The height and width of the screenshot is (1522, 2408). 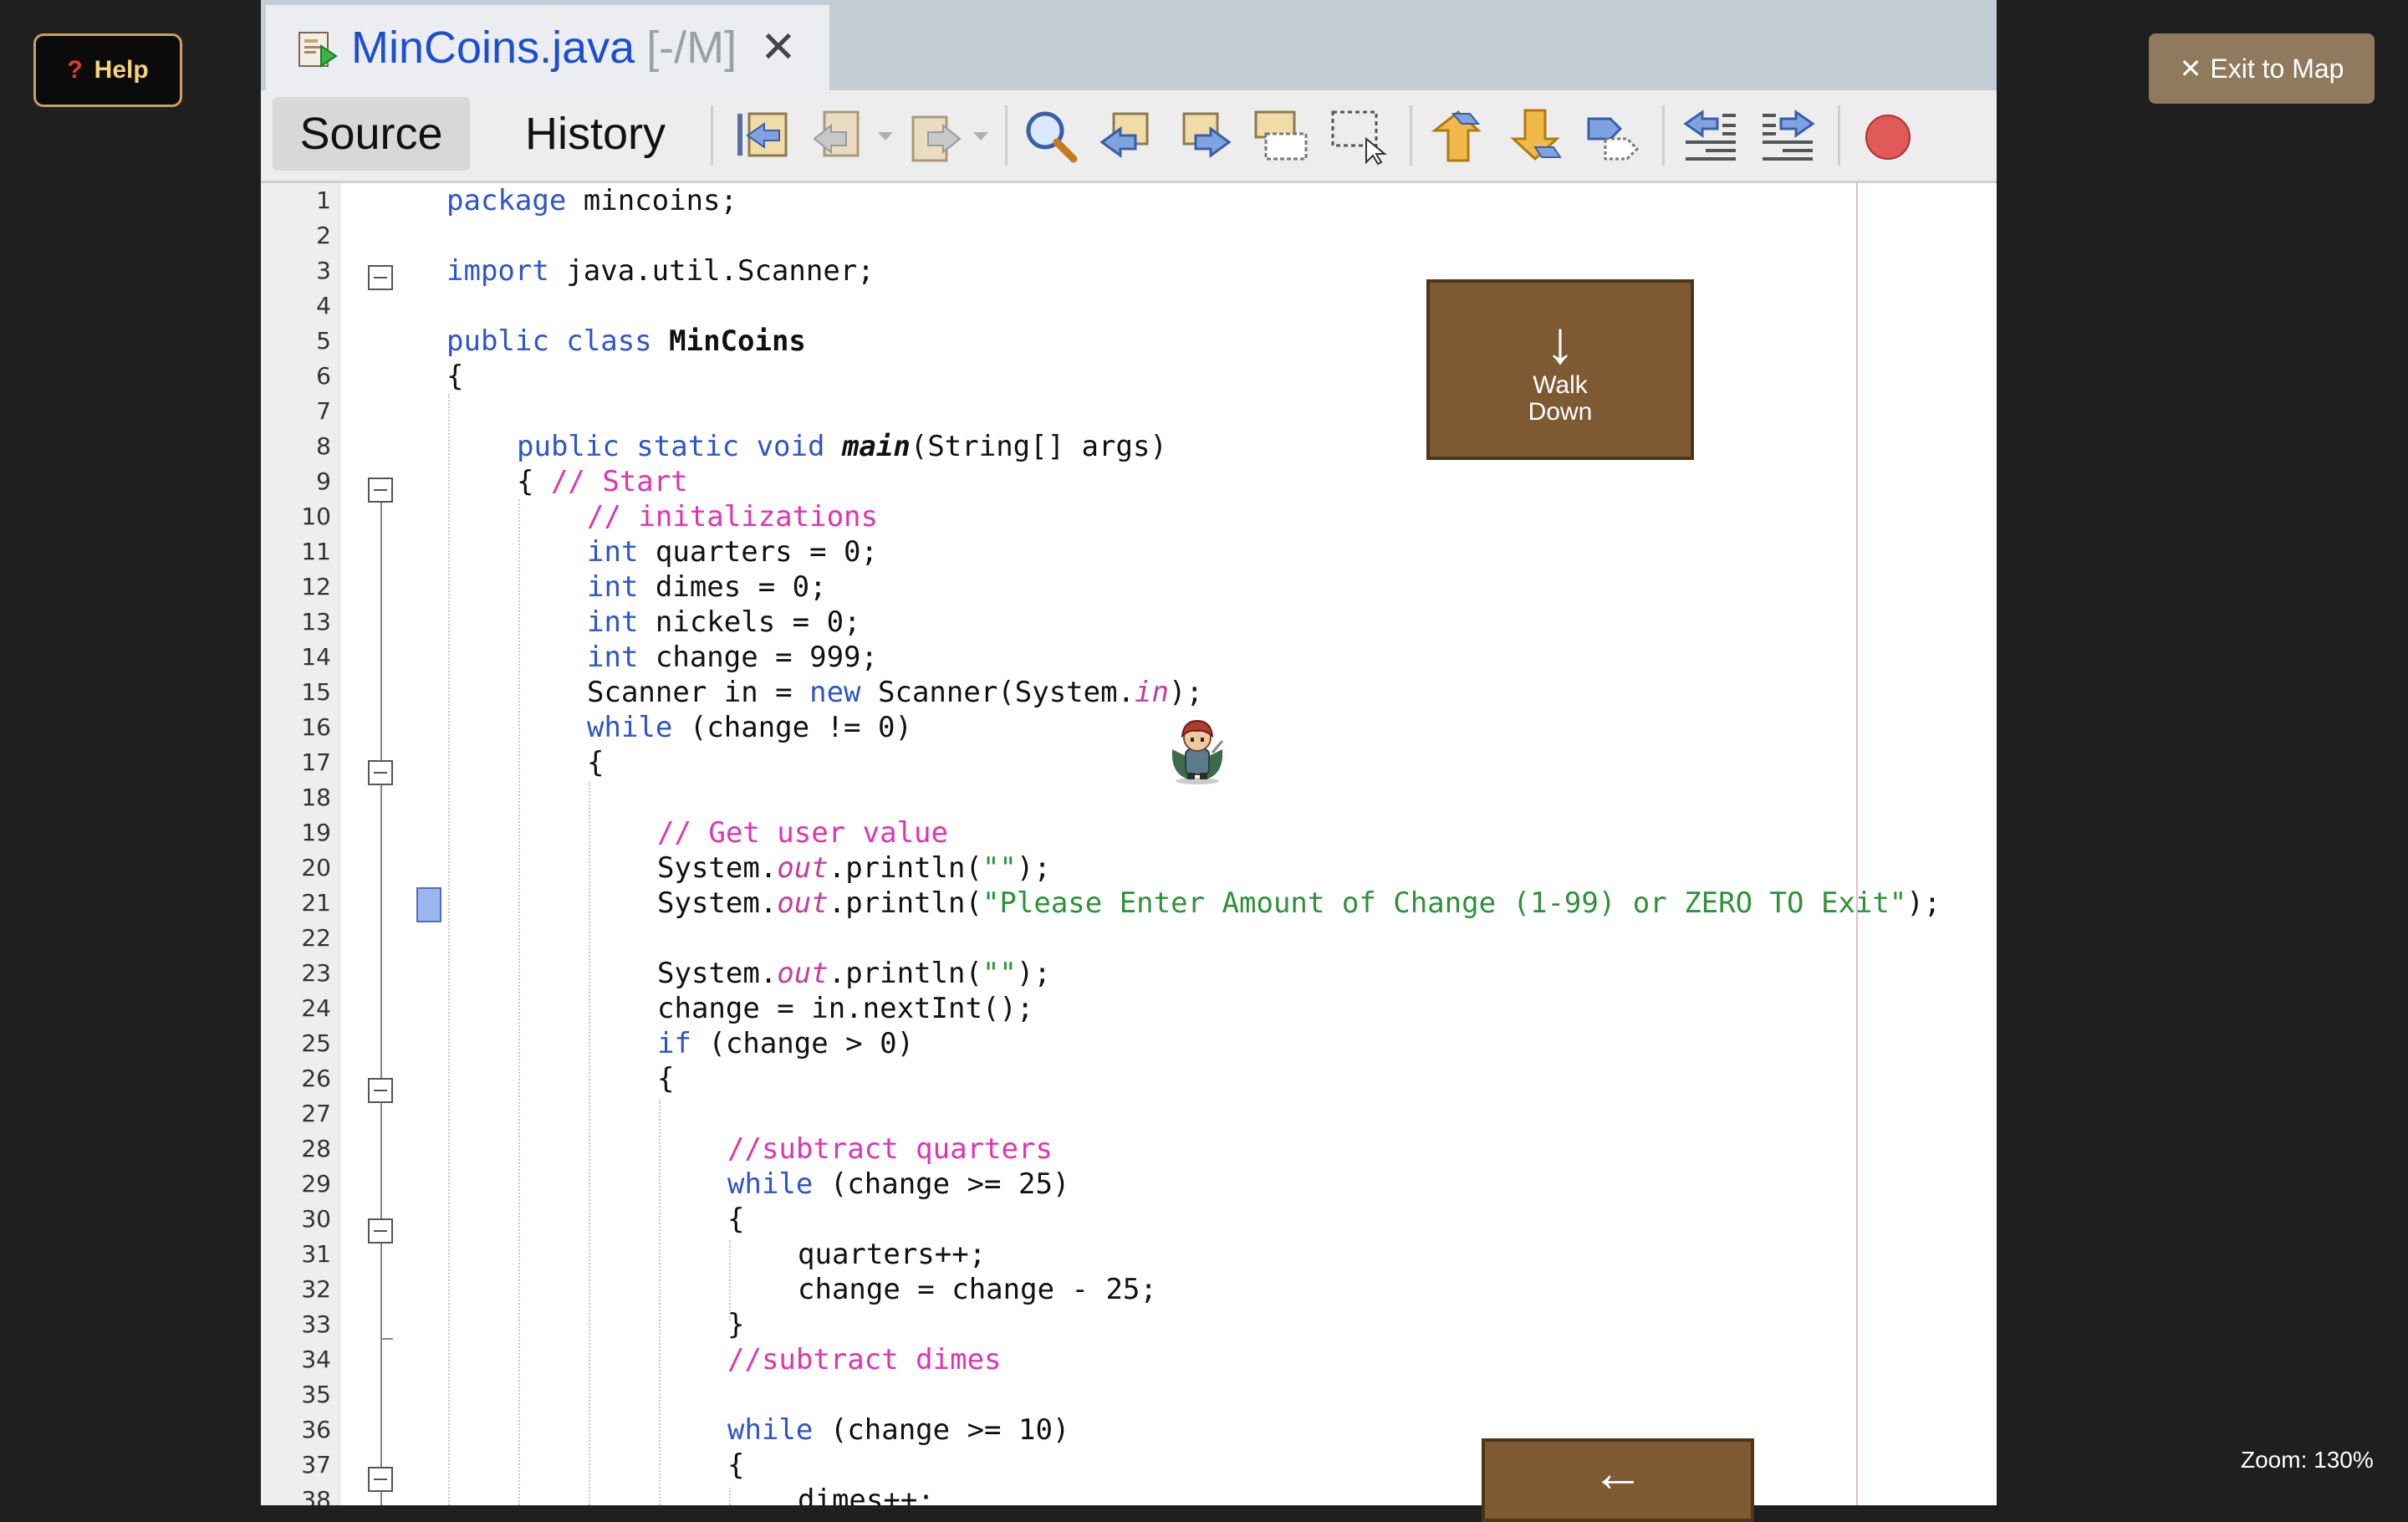 I want to click on code-line-30: {, so click(x=736, y=1219).